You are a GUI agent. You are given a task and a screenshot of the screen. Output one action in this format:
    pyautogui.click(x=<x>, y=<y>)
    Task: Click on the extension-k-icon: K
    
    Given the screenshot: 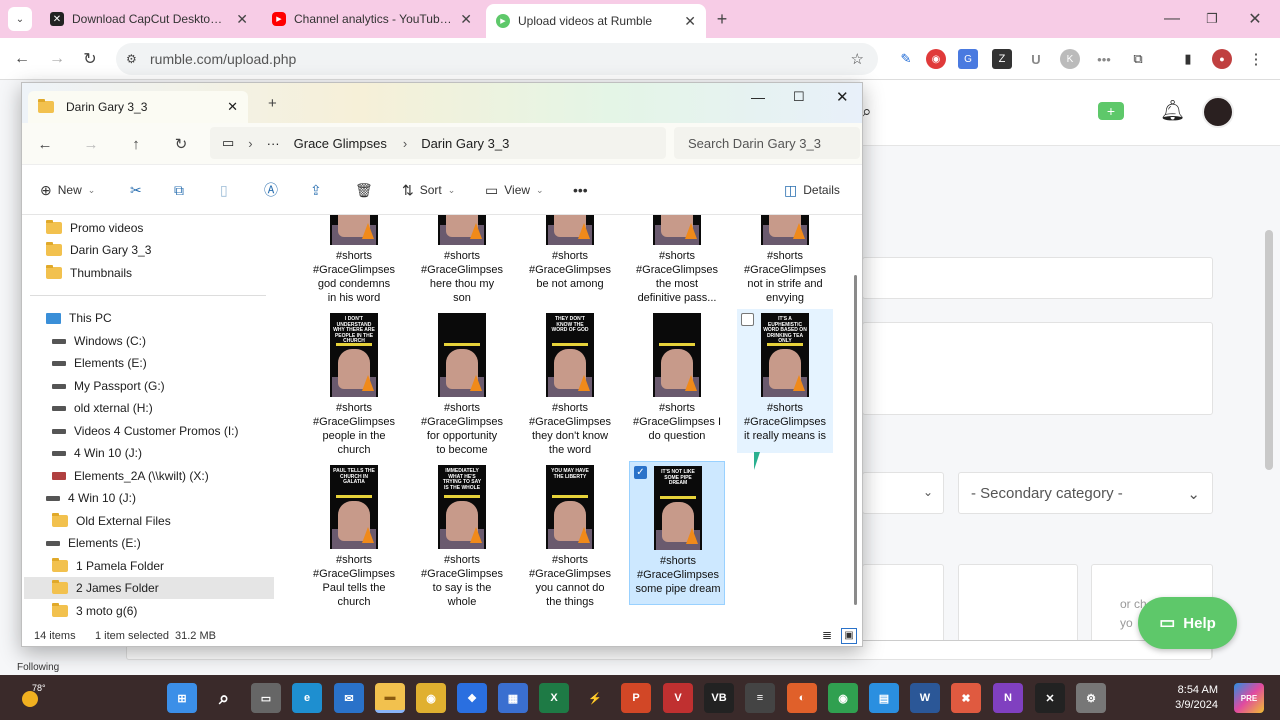 What is the action you would take?
    pyautogui.click(x=1070, y=59)
    